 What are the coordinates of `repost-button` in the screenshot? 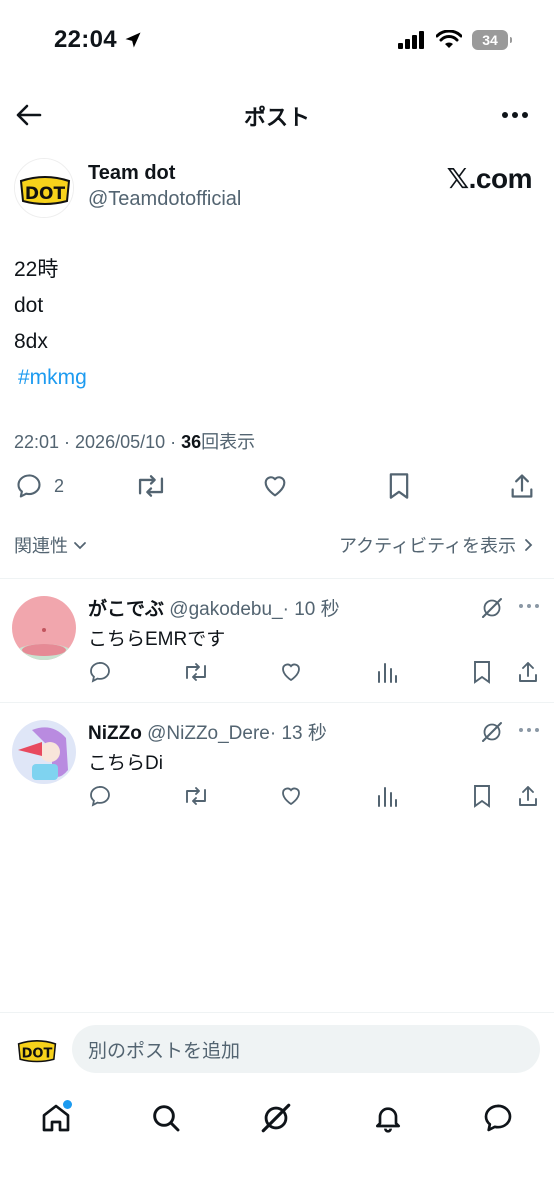 It's located at (151, 486).